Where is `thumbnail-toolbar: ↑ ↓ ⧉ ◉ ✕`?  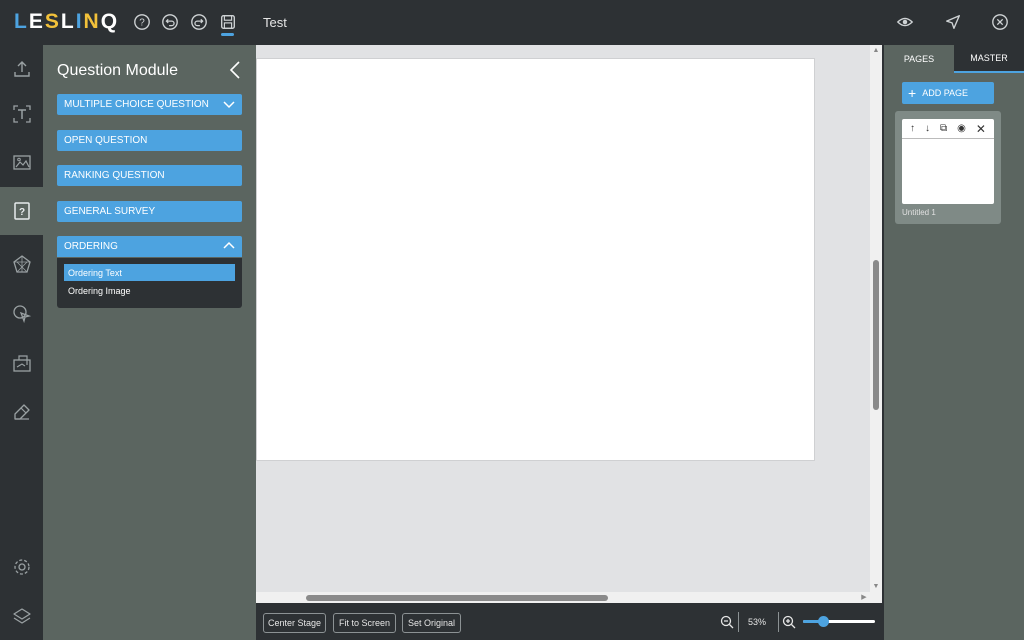
thumbnail-toolbar: ↑ ↓ ⧉ ◉ ✕ is located at coordinates (948, 129).